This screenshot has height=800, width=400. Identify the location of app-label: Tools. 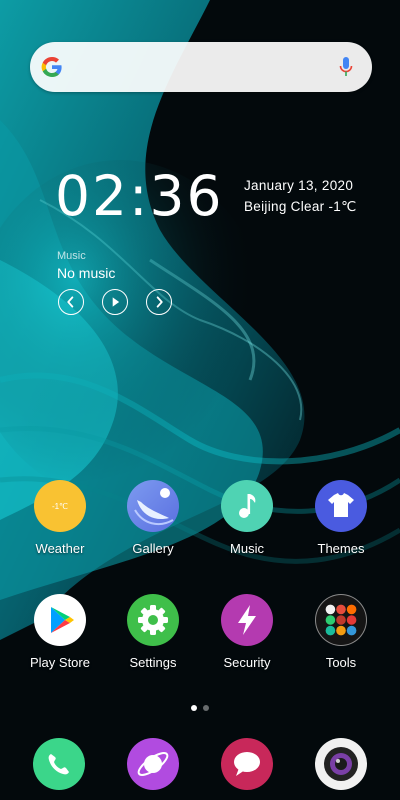
(341, 662).